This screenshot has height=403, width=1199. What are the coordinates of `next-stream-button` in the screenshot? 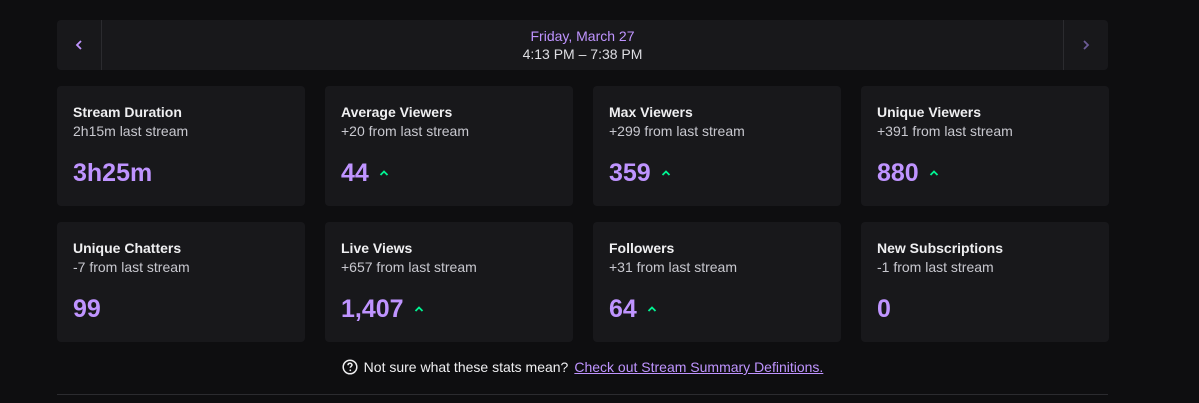 It's located at (1085, 45).